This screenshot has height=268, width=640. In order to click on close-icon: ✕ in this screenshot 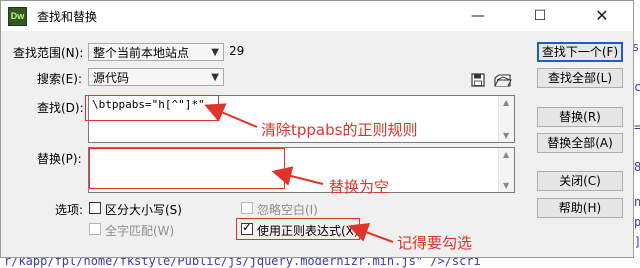, I will do `click(602, 15)`.